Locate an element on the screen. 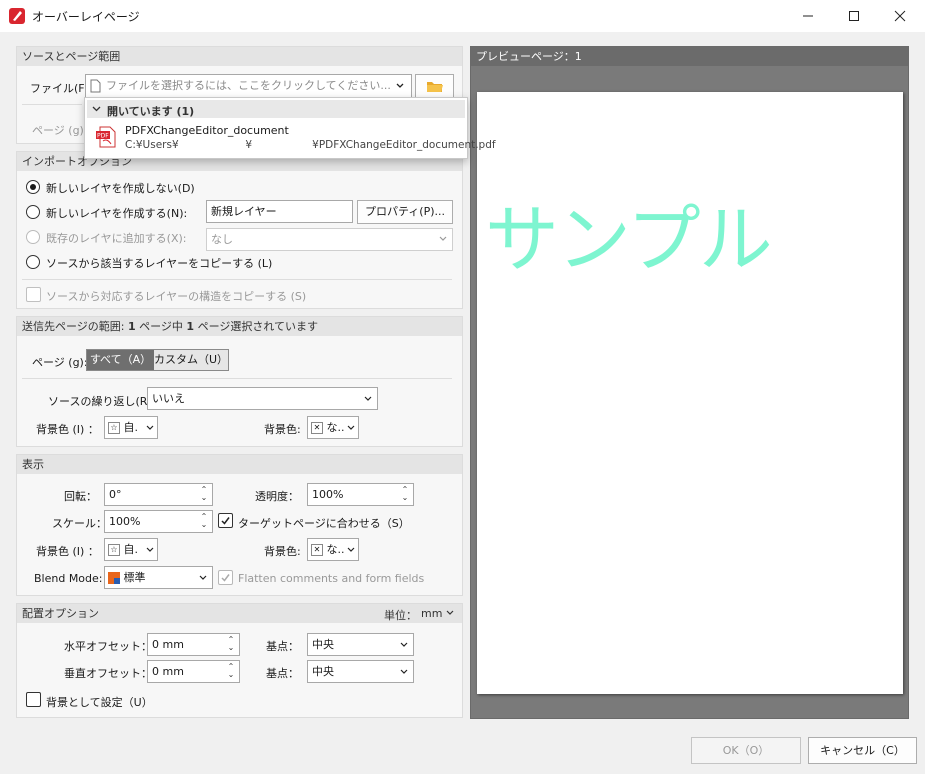 The height and width of the screenshot is (774, 925). close-button is located at coordinates (900, 16).